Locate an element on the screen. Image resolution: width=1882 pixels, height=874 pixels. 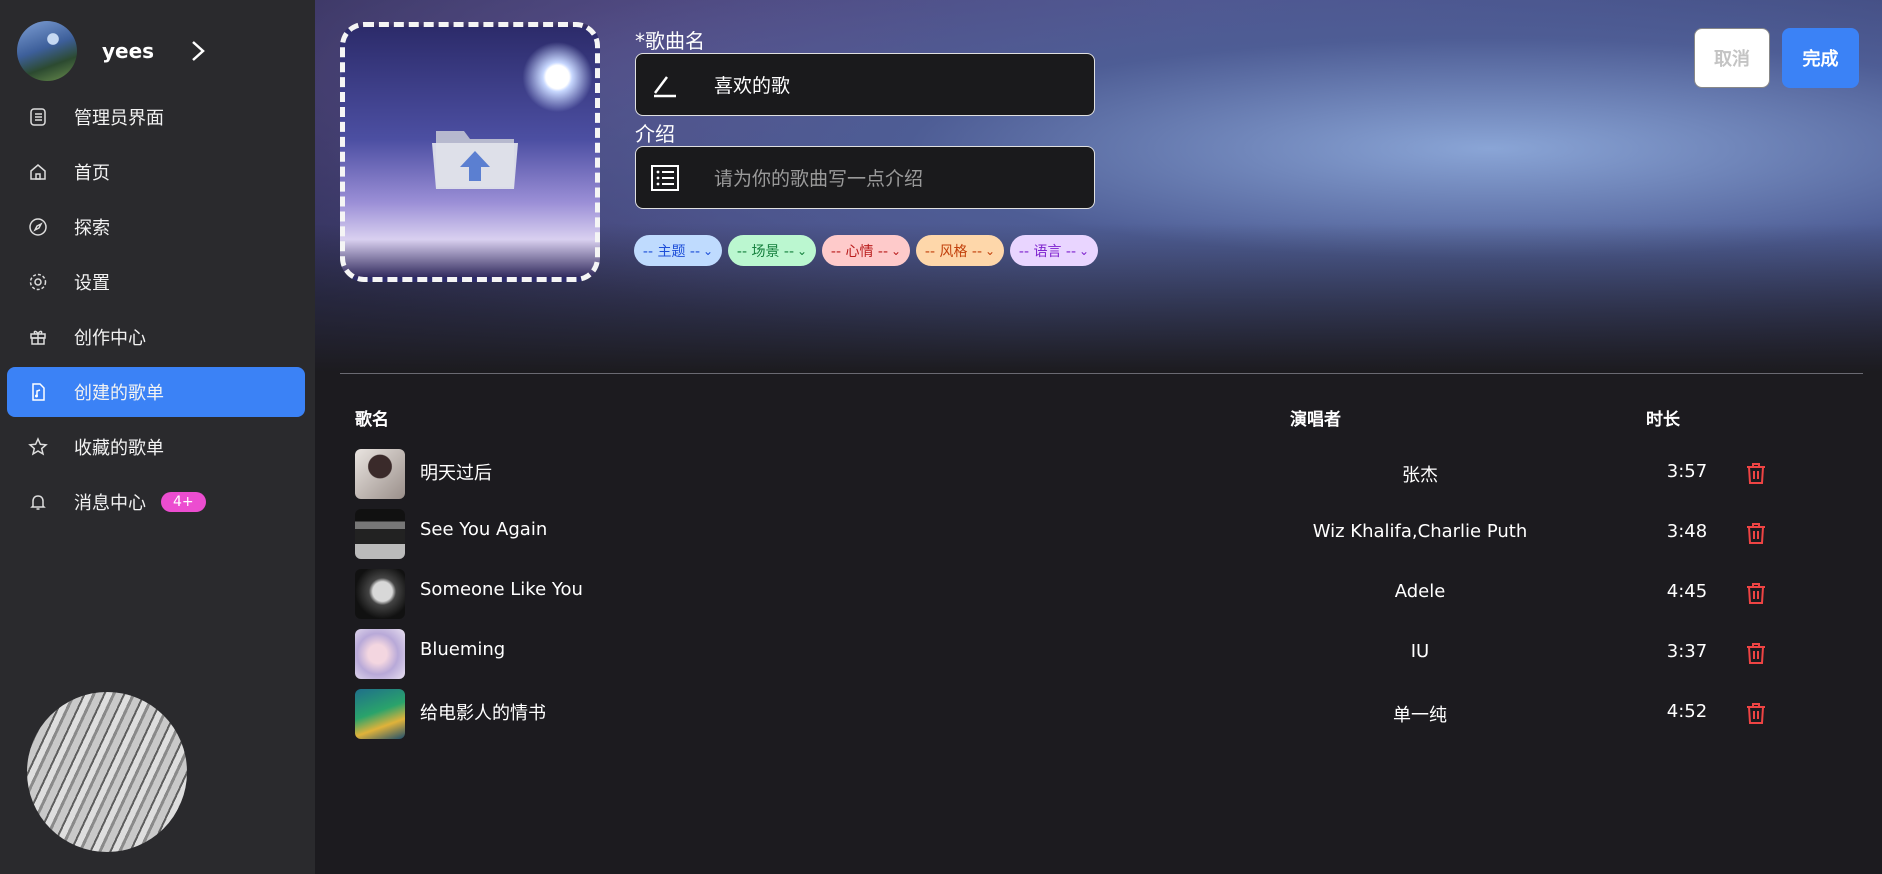
song-title: Blueming is located at coordinates (463, 649).